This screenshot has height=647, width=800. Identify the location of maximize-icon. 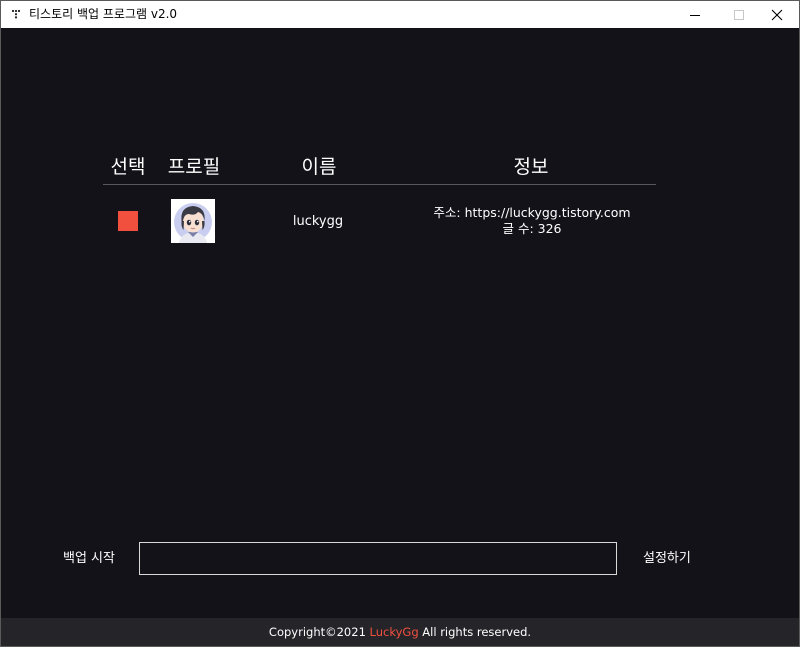
(739, 14).